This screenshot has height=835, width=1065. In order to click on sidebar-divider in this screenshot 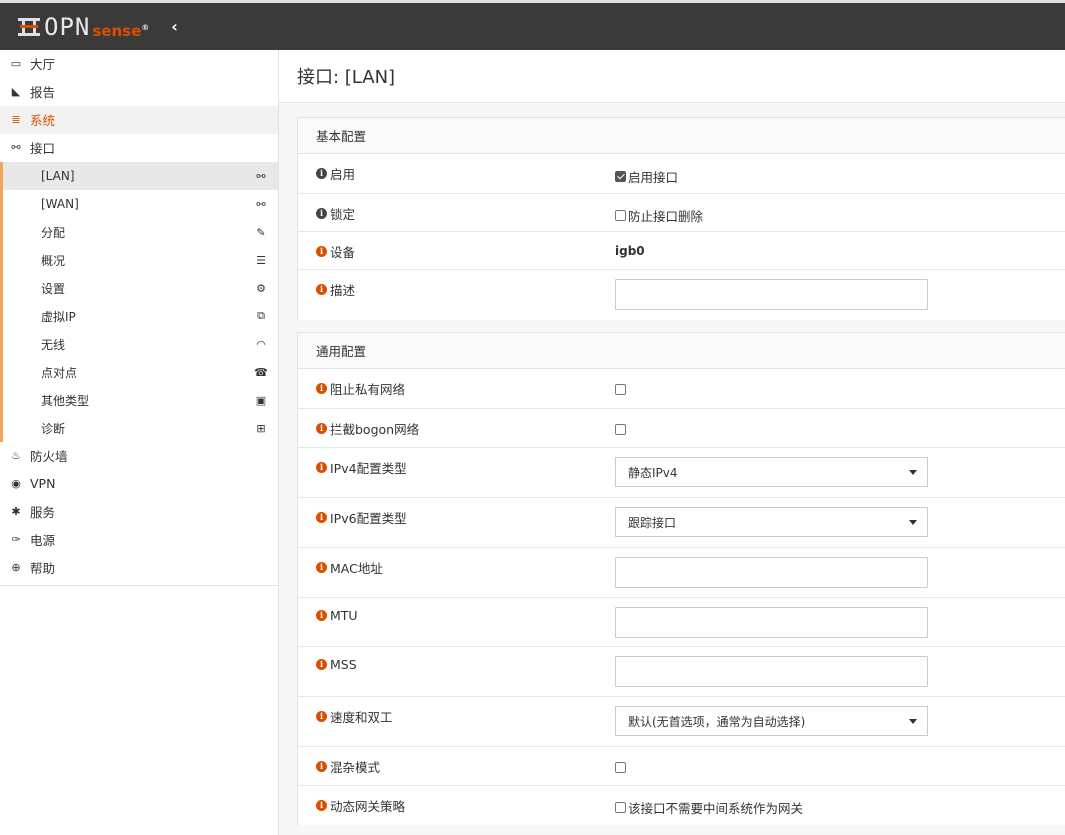, I will do `click(139, 584)`.